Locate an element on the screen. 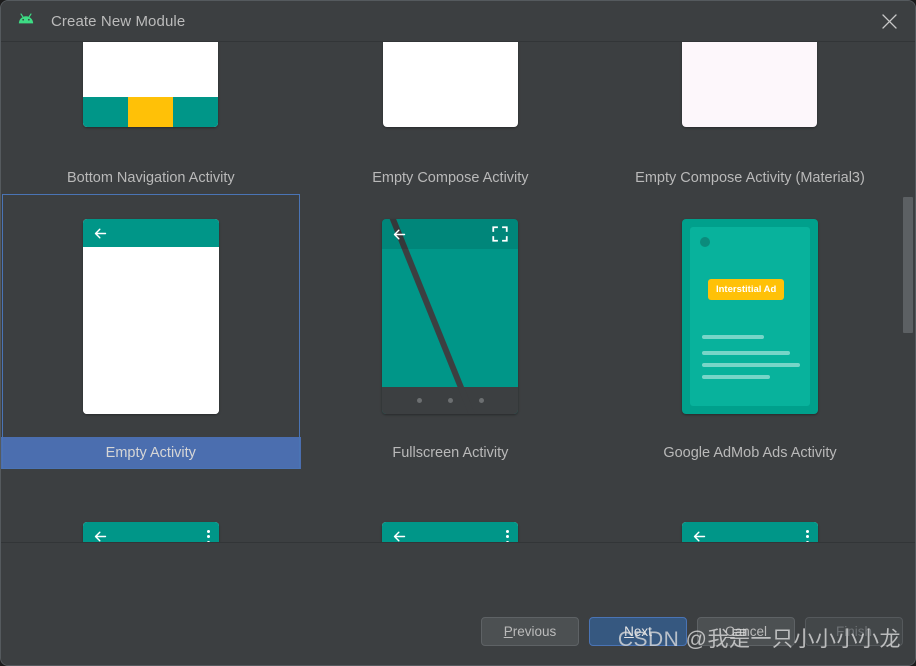 The image size is (916, 666). template-label: Google AdMob Ads Activity is located at coordinates (750, 453).